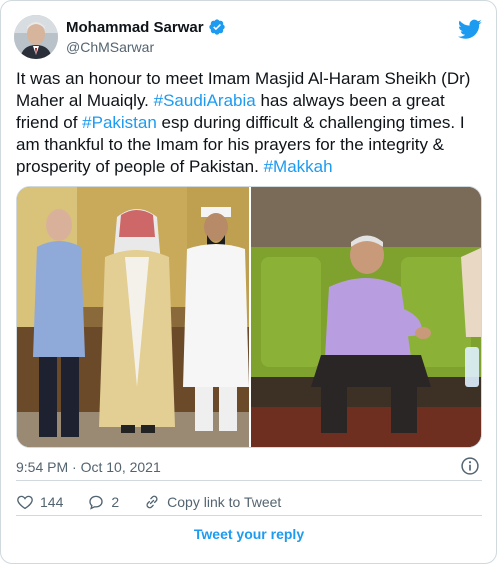 This screenshot has width=497, height=564. Describe the element at coordinates (205, 100) in the screenshot. I see `hashtag-link: #SaudiArabia` at that location.